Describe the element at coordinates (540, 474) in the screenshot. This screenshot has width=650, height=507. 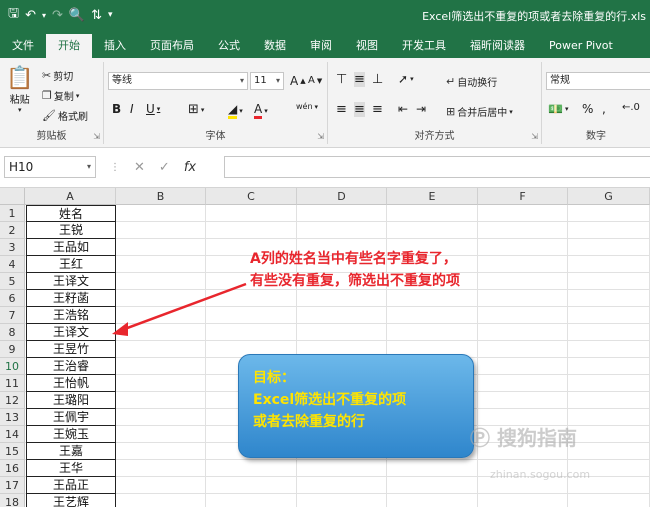
I see `watermark-url: zhinan.sogou.com` at that location.